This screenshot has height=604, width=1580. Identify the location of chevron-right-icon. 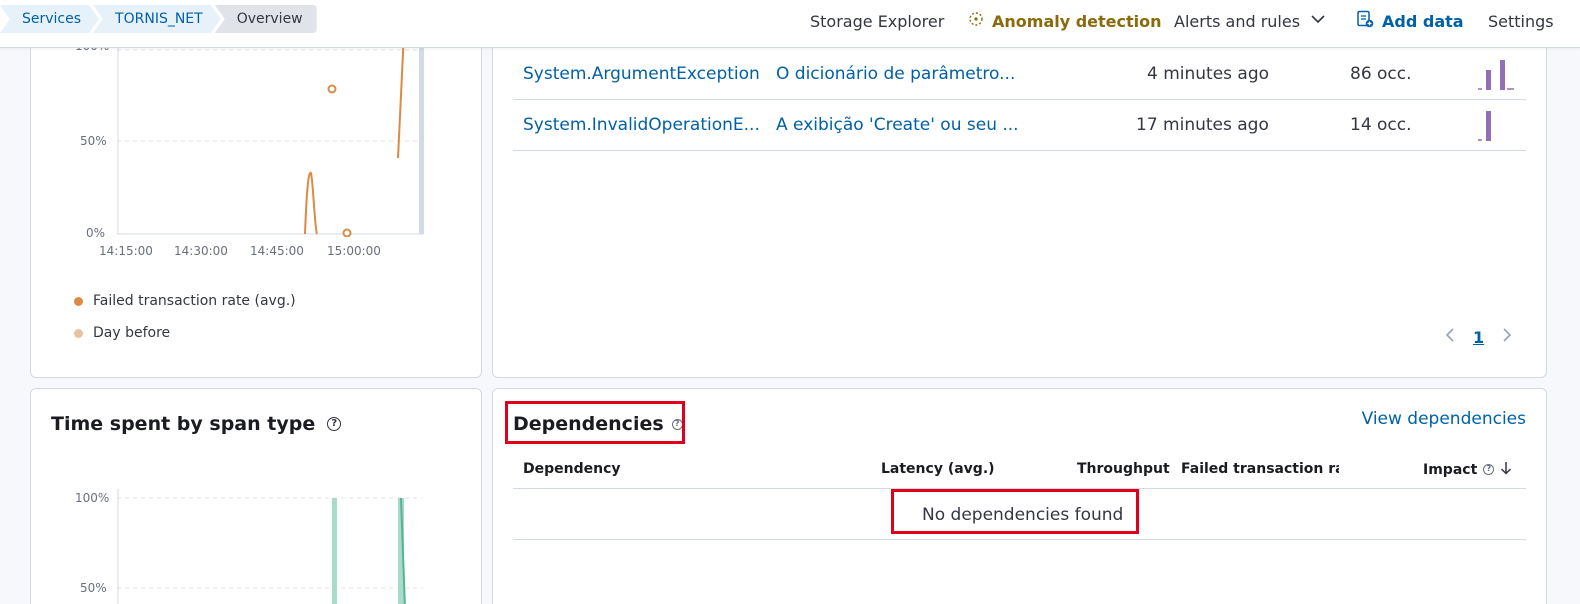
(1507, 337).